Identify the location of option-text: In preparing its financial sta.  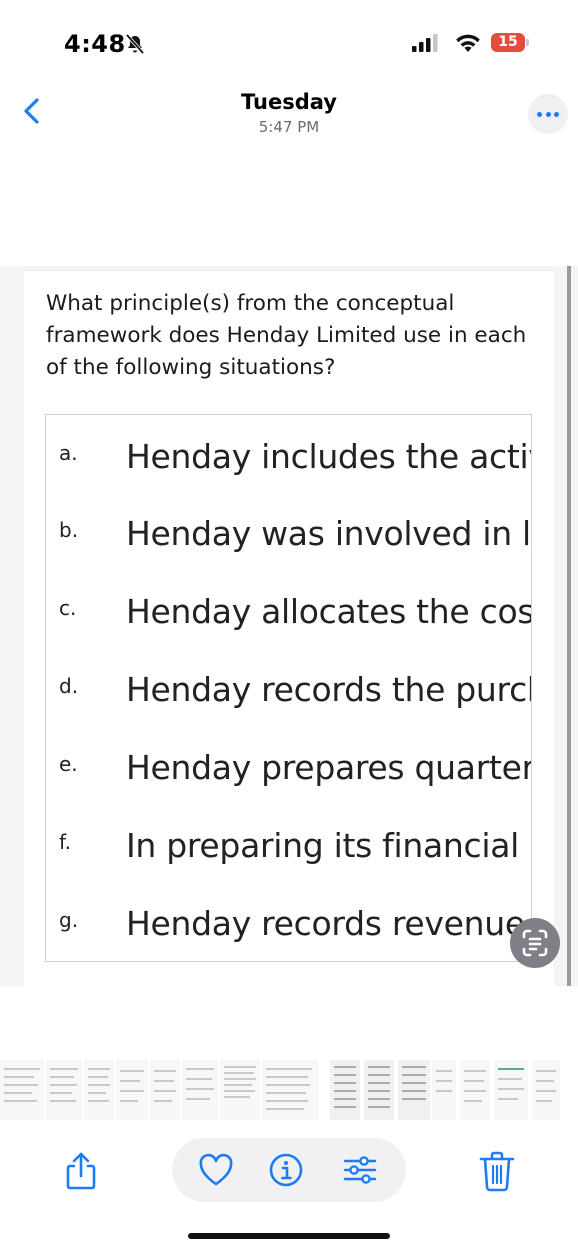
(328, 845).